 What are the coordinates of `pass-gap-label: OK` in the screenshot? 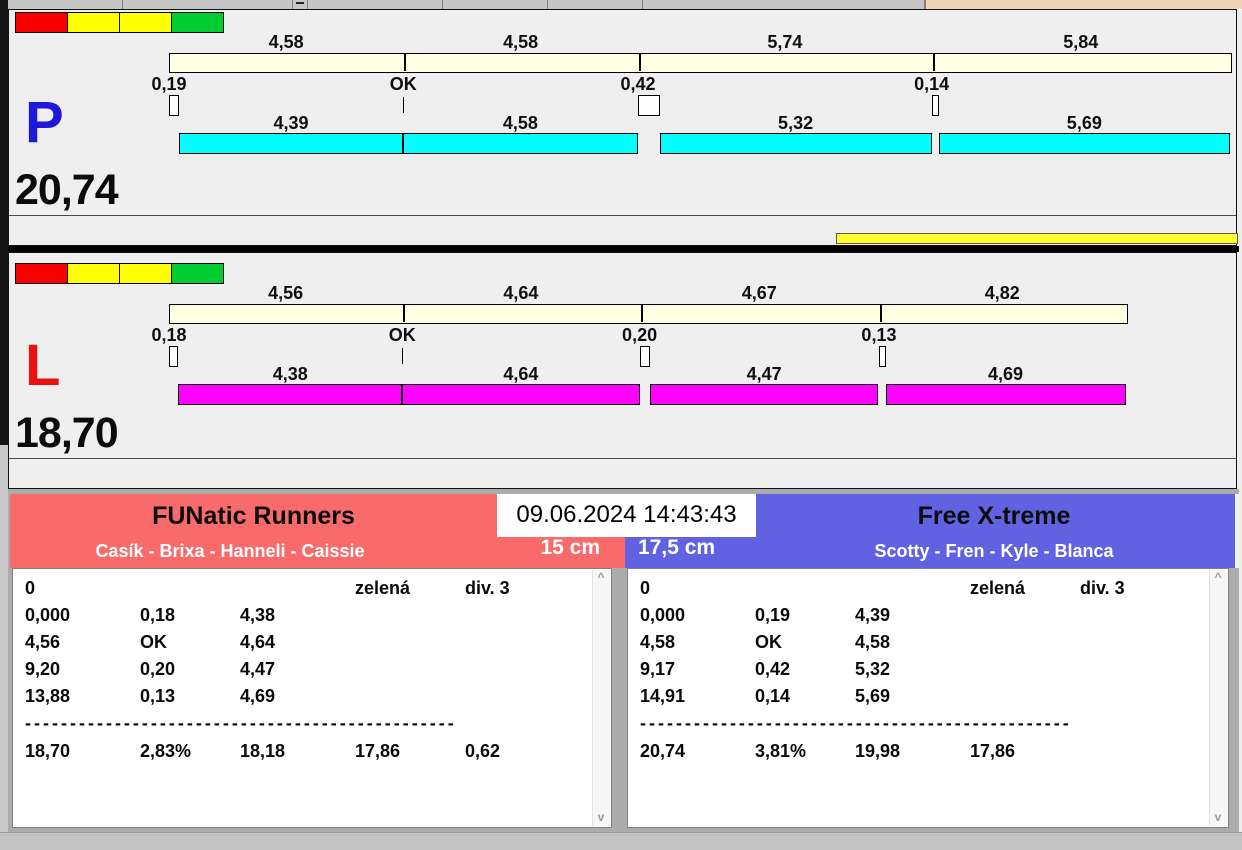 It's located at (403, 84).